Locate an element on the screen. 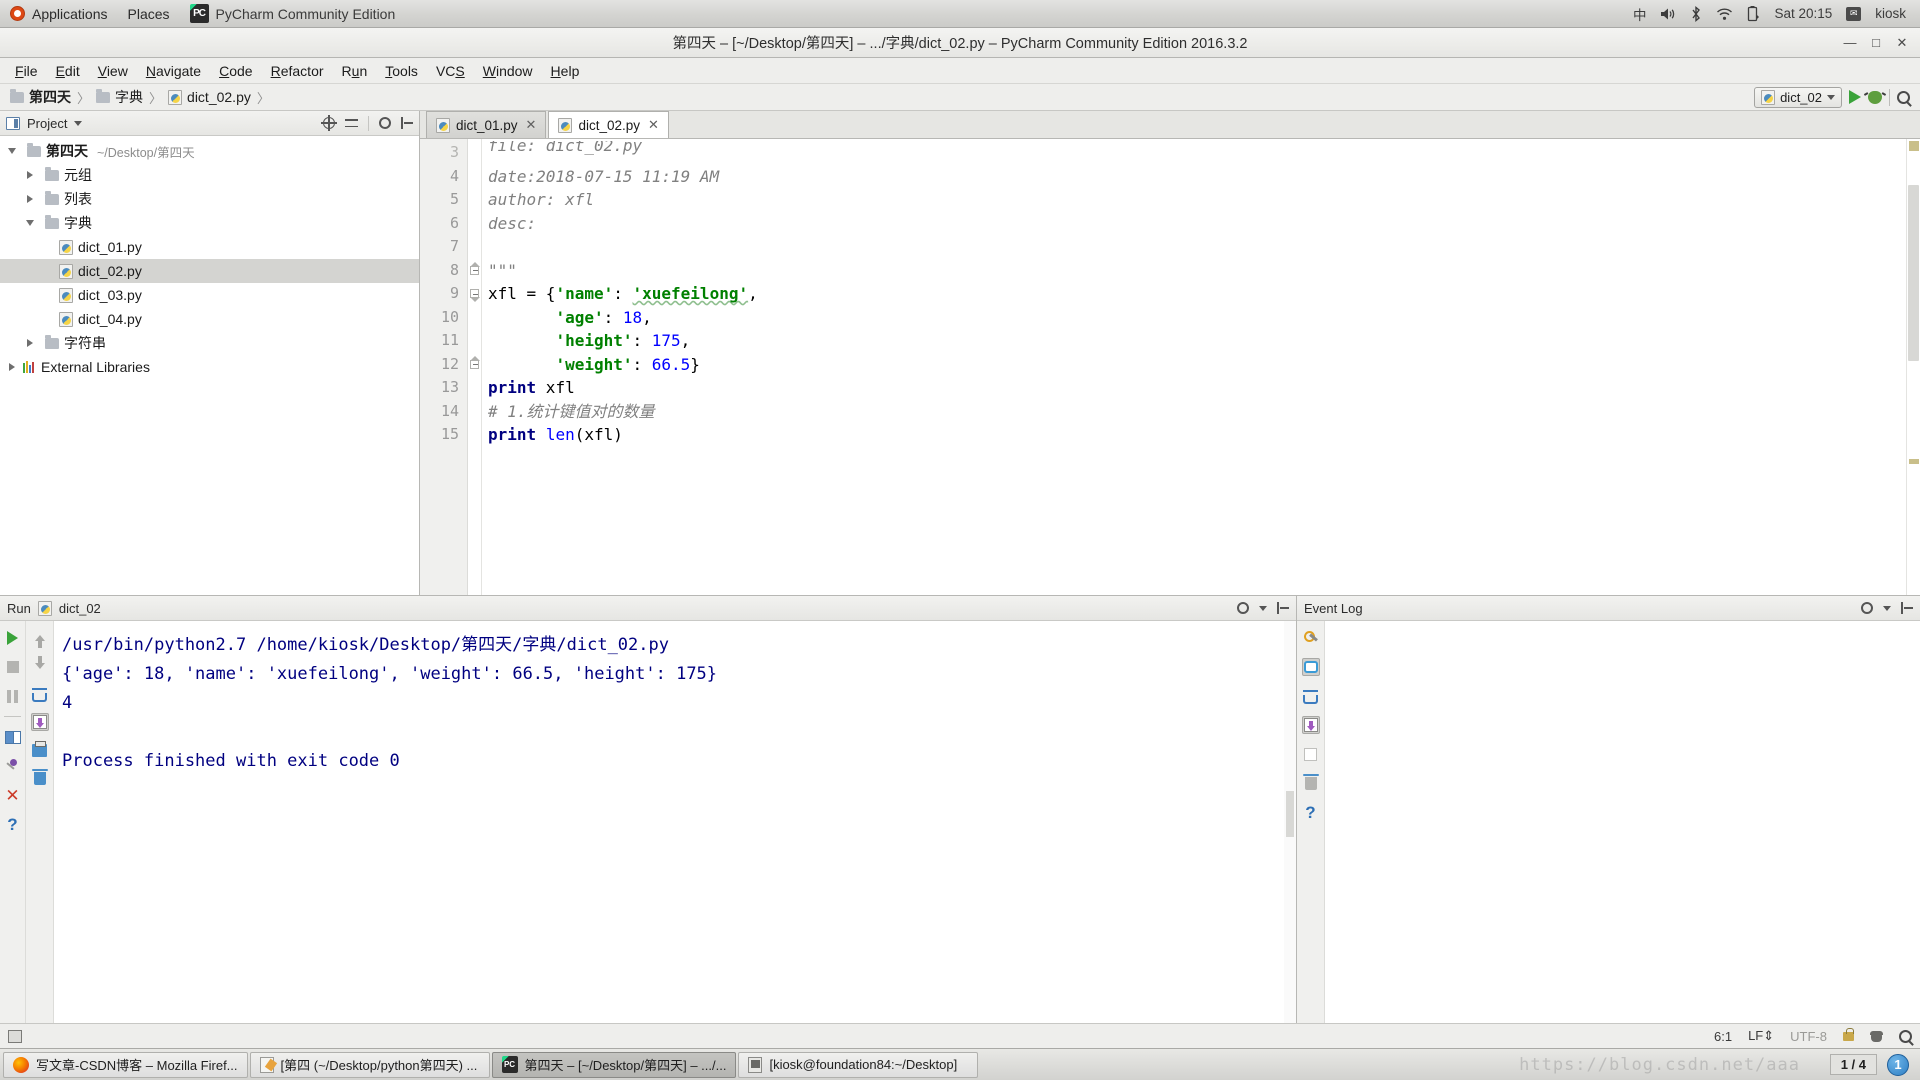 This screenshot has height=1080, width=1920. tree-item: 列表 is located at coordinates (209, 199).